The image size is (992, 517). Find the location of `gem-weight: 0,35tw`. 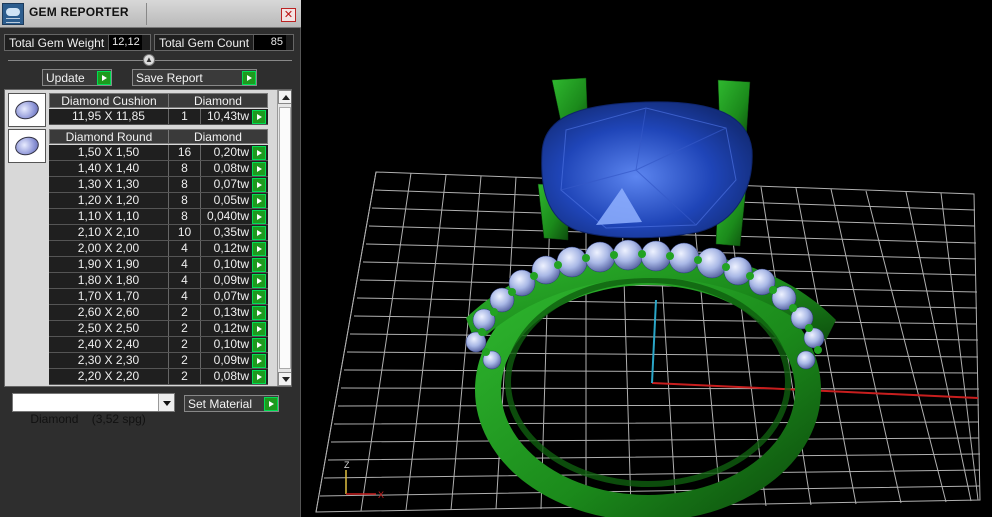

gem-weight: 0,35tw is located at coordinates (231, 232).